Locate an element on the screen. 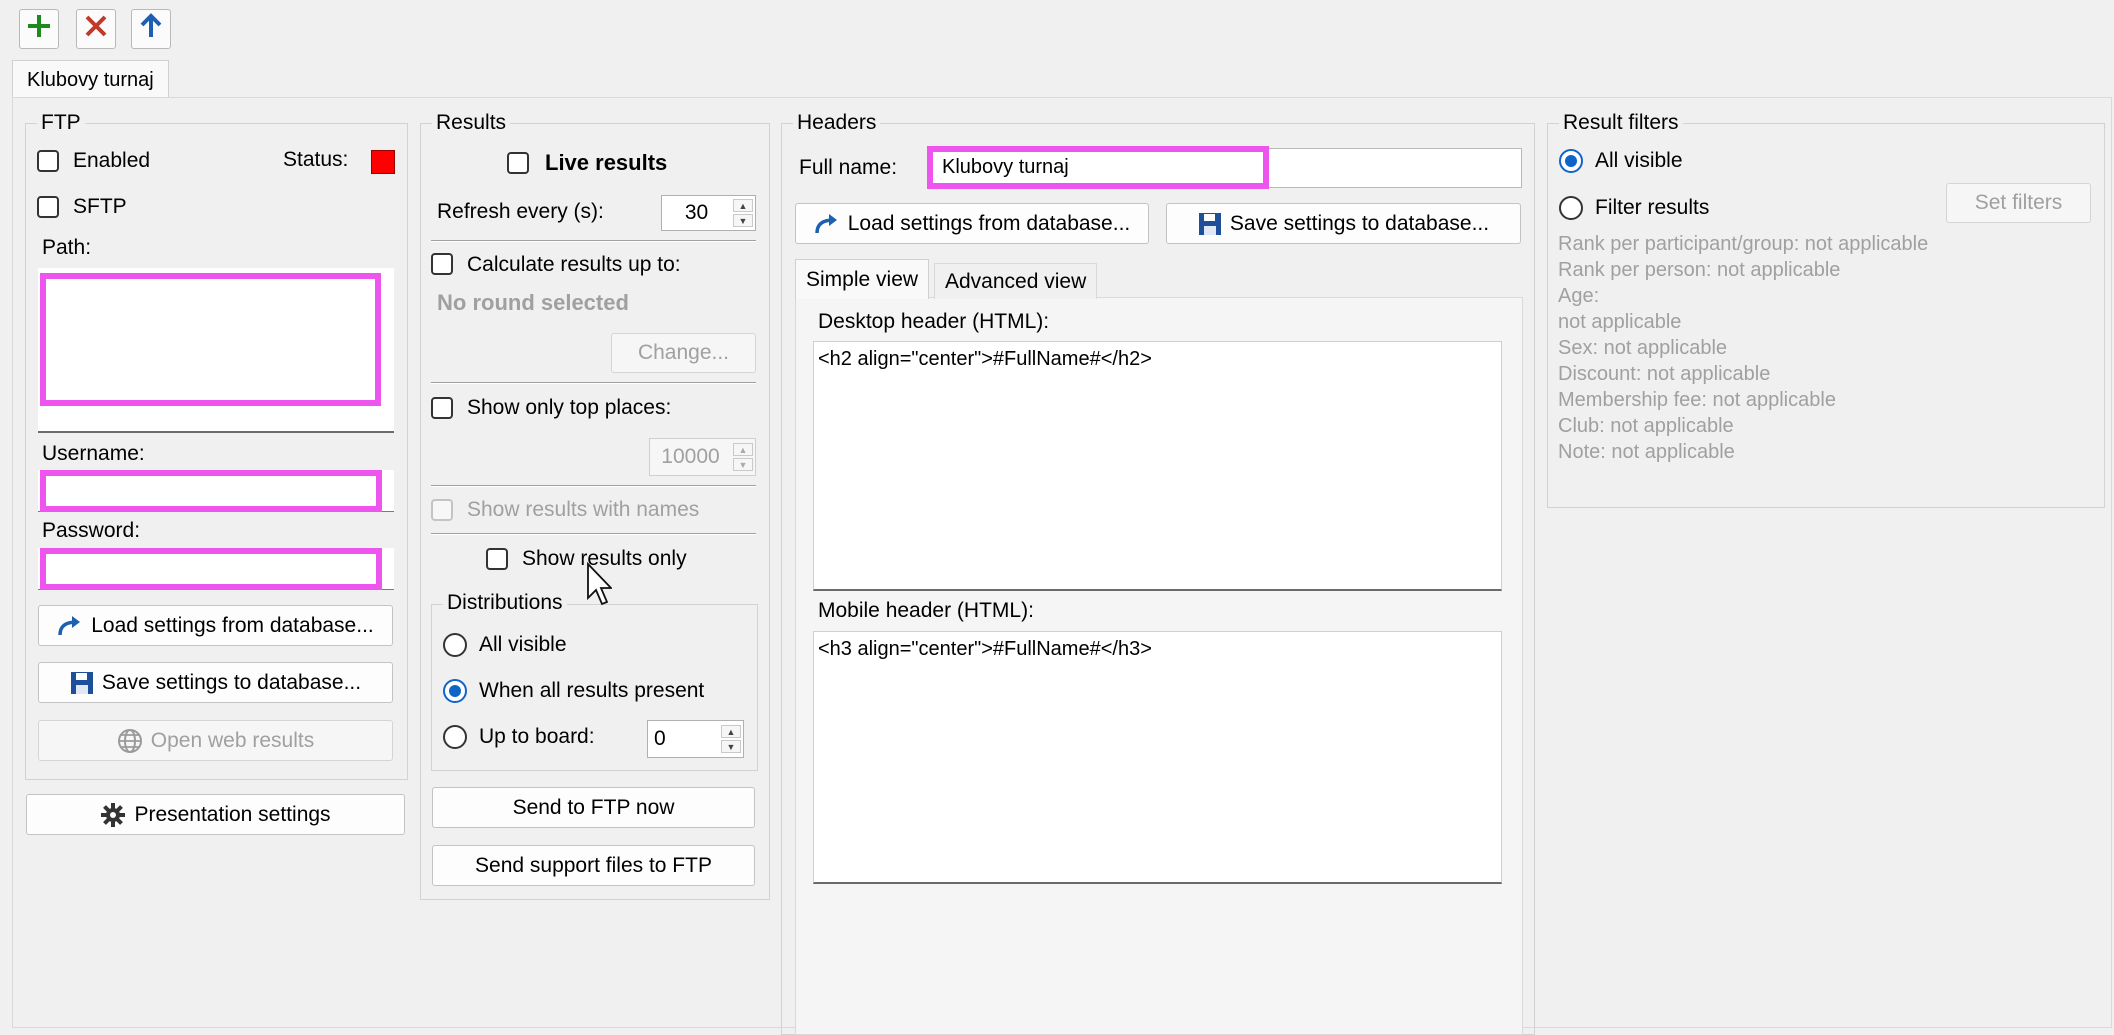  presentation-settings-button: Presentation settings is located at coordinates (215, 814).